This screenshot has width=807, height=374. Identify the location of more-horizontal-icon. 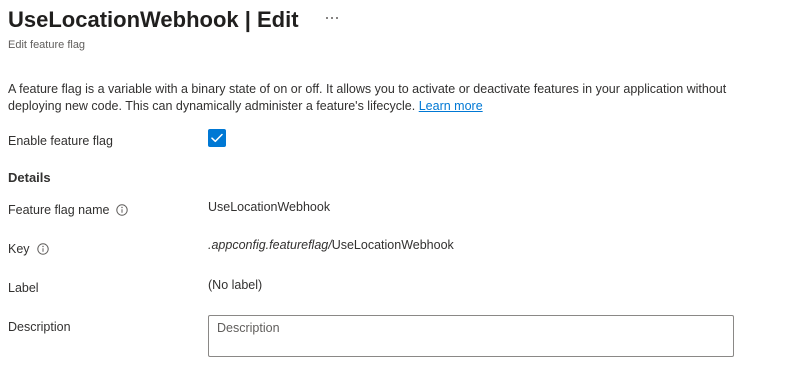
(331, 18).